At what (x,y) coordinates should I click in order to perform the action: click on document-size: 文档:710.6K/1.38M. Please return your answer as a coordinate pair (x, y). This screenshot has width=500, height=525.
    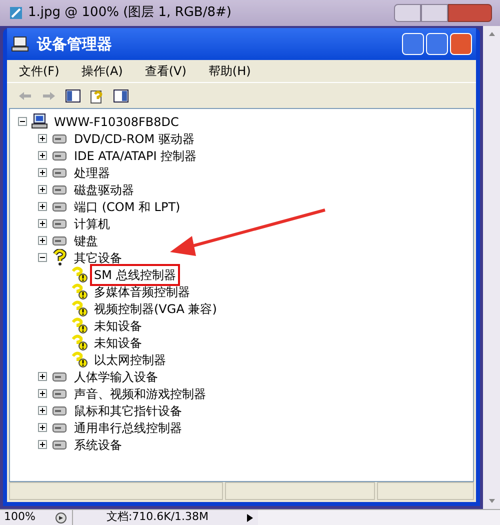
    Looking at the image, I should click on (157, 517).